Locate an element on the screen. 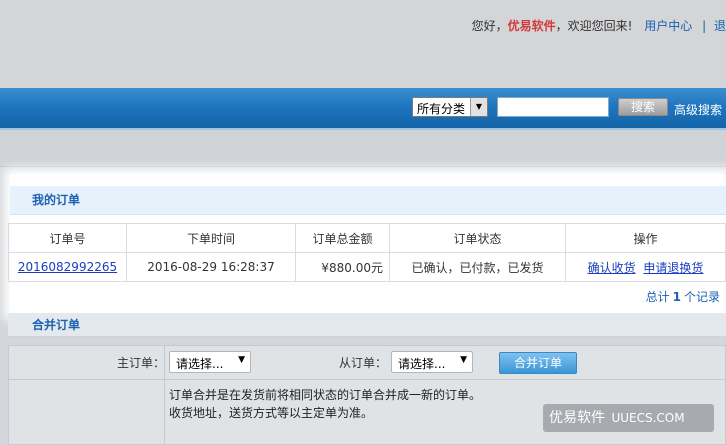 Image resolution: width=726 pixels, height=445 pixels. sub-order-select: 请选择... ▼ is located at coordinates (432, 362).